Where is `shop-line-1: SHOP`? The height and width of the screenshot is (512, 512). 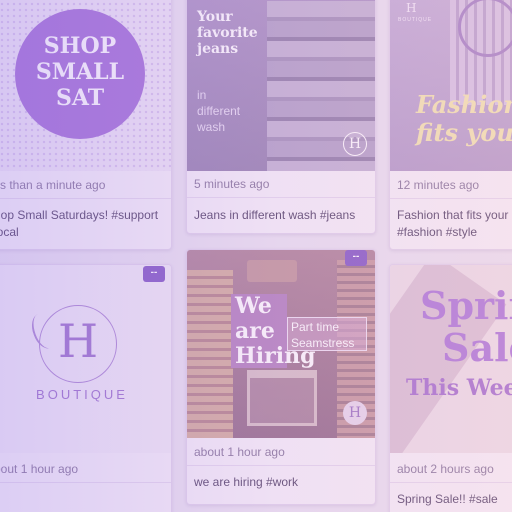
shop-line-1: SHOP is located at coordinates (80, 46).